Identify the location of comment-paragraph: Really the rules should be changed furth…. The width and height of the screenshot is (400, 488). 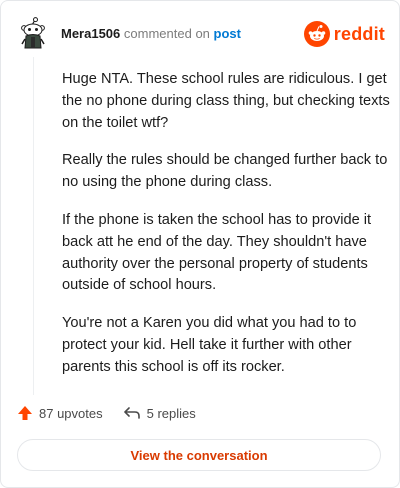
(225, 171).